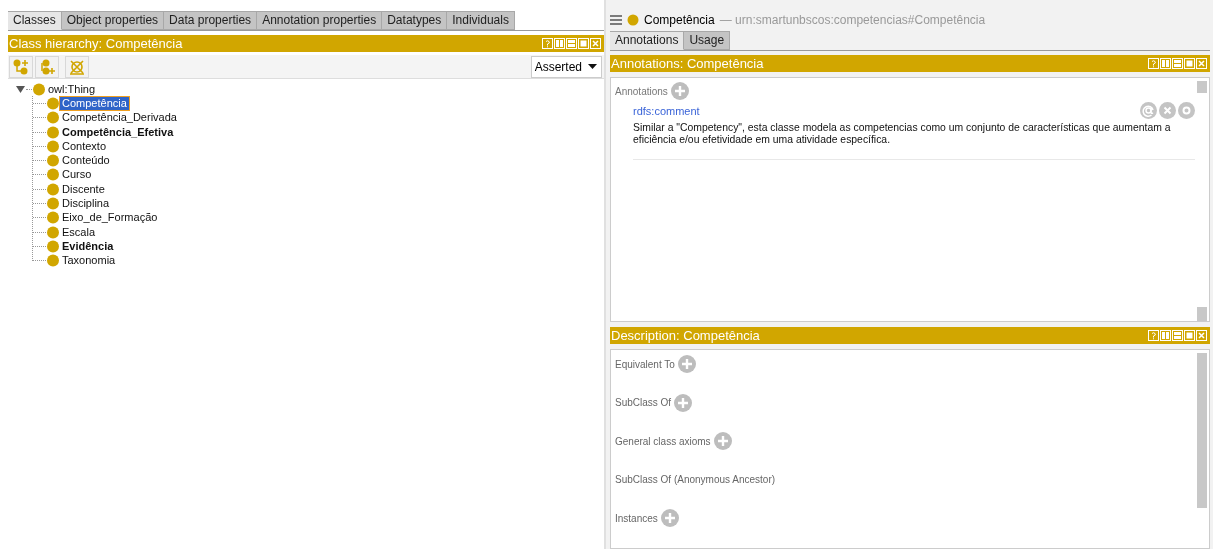  I want to click on view-title: Annotations: Competência, so click(688, 63).